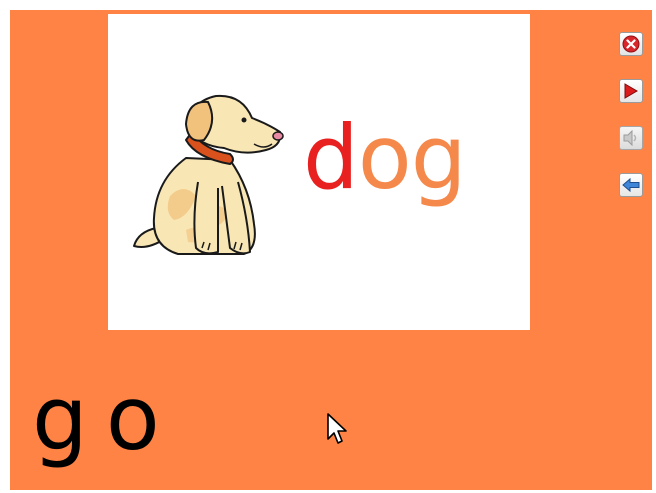  I want to click on mouse-cursor-icon, so click(337, 428).